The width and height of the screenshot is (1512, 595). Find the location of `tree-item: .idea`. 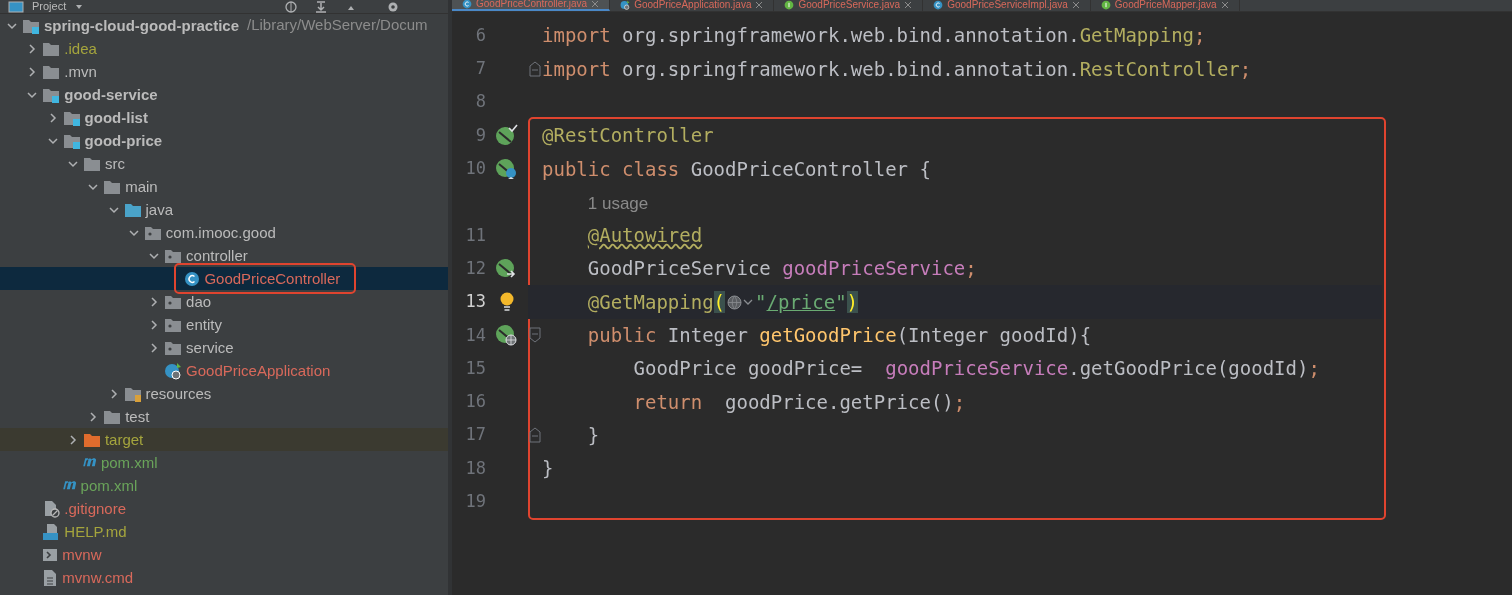

tree-item: .idea is located at coordinates (224, 48).